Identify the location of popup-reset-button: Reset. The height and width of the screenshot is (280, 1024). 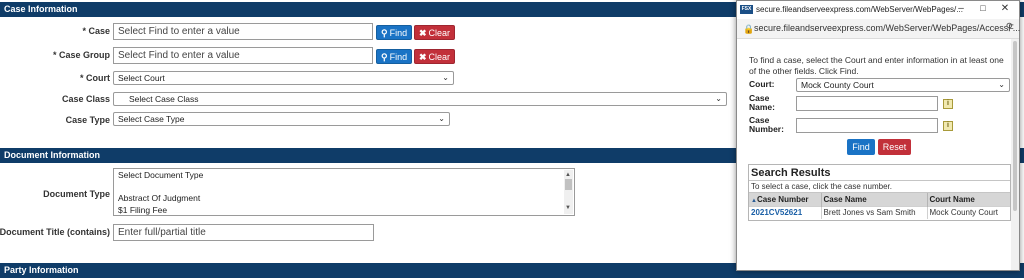
(894, 147).